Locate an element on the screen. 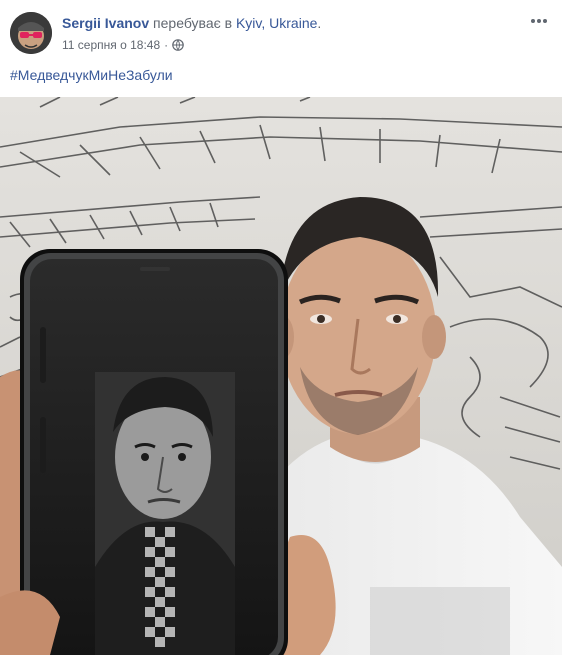  avatar-image is located at coordinates (31, 33).